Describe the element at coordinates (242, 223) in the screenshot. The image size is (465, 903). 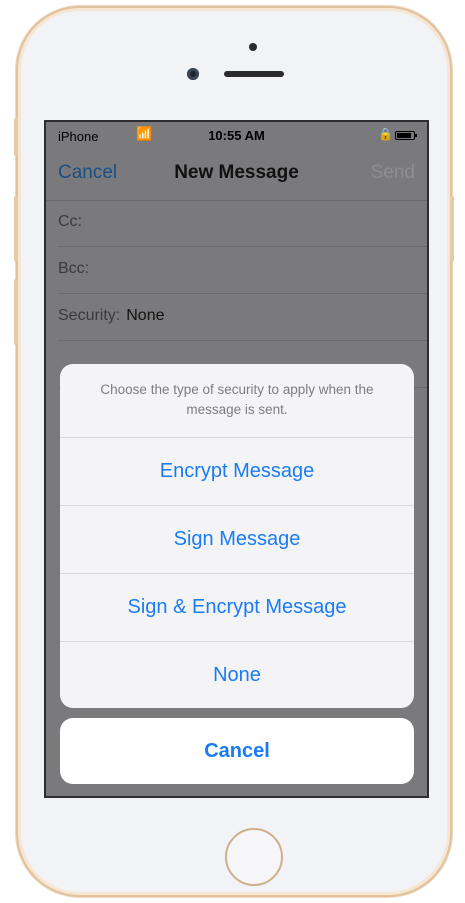
I see `cc-field: Cc:` at that location.